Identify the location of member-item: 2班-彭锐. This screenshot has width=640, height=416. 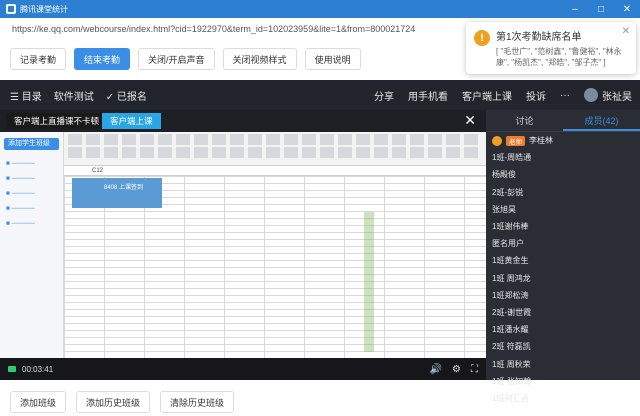
(563, 192).